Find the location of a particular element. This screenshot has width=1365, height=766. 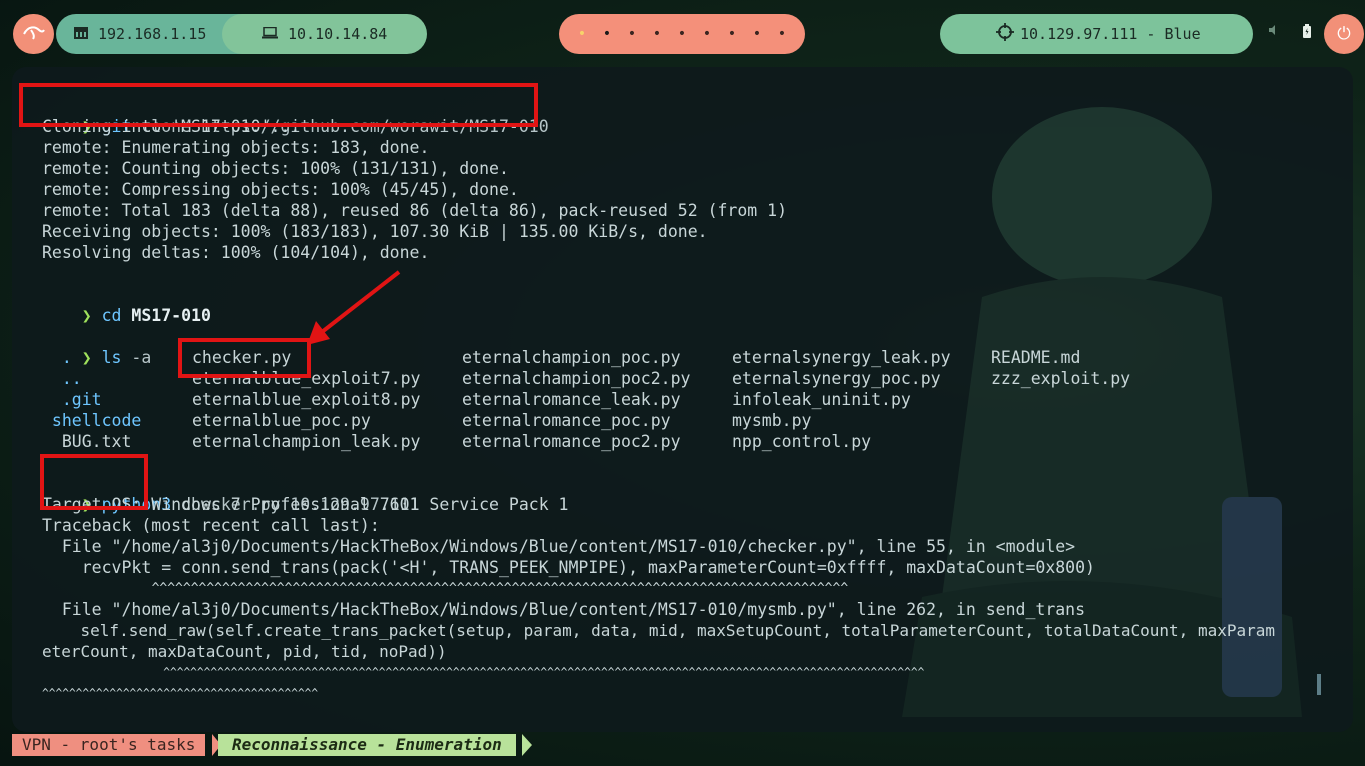

workspace-5: • is located at coordinates (682, 34).